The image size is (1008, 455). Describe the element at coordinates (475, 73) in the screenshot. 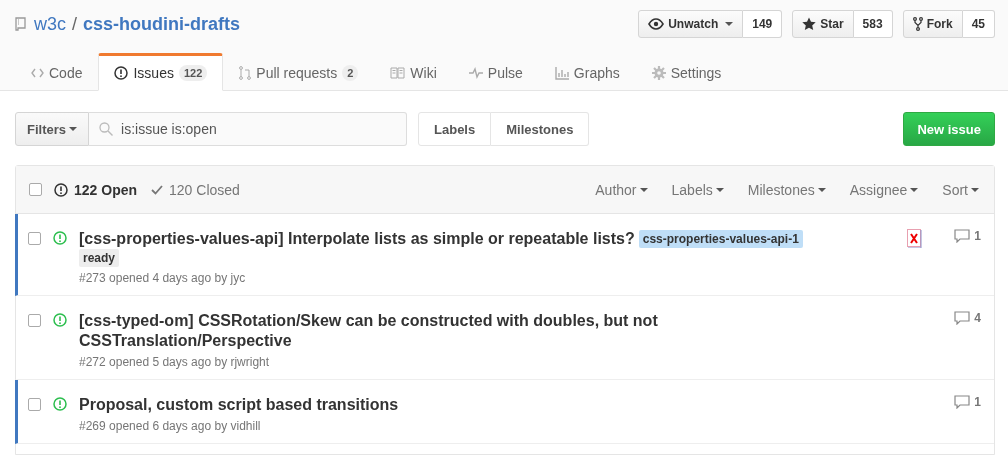

I see `pulse-icon` at that location.